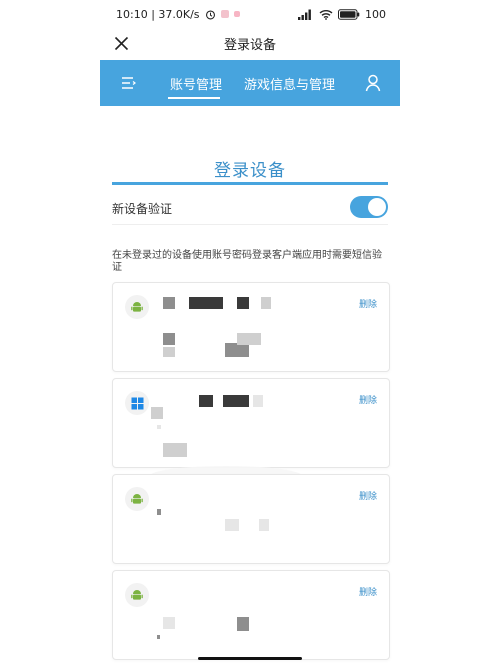 The image size is (500, 666). Describe the element at coordinates (326, 14) in the screenshot. I see `wifi-icon` at that location.